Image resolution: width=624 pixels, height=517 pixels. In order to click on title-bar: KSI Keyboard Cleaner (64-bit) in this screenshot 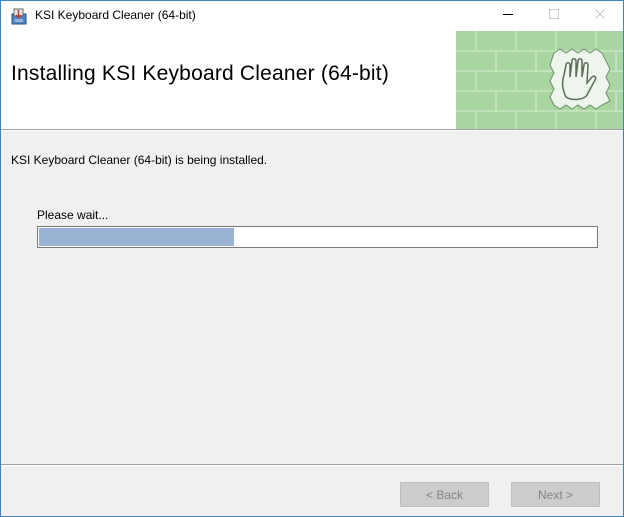, I will do `click(312, 16)`.